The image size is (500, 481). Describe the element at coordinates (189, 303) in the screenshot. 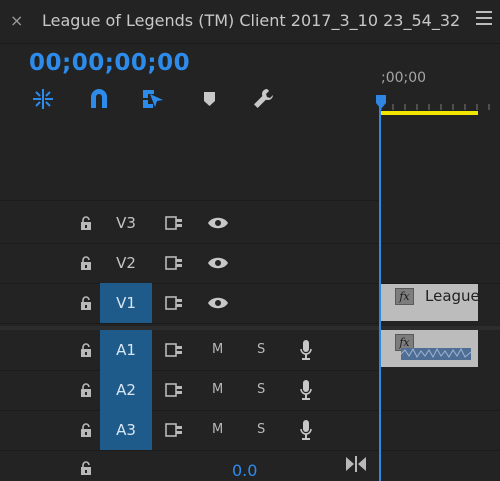

I see `track-row-v1: V1` at that location.